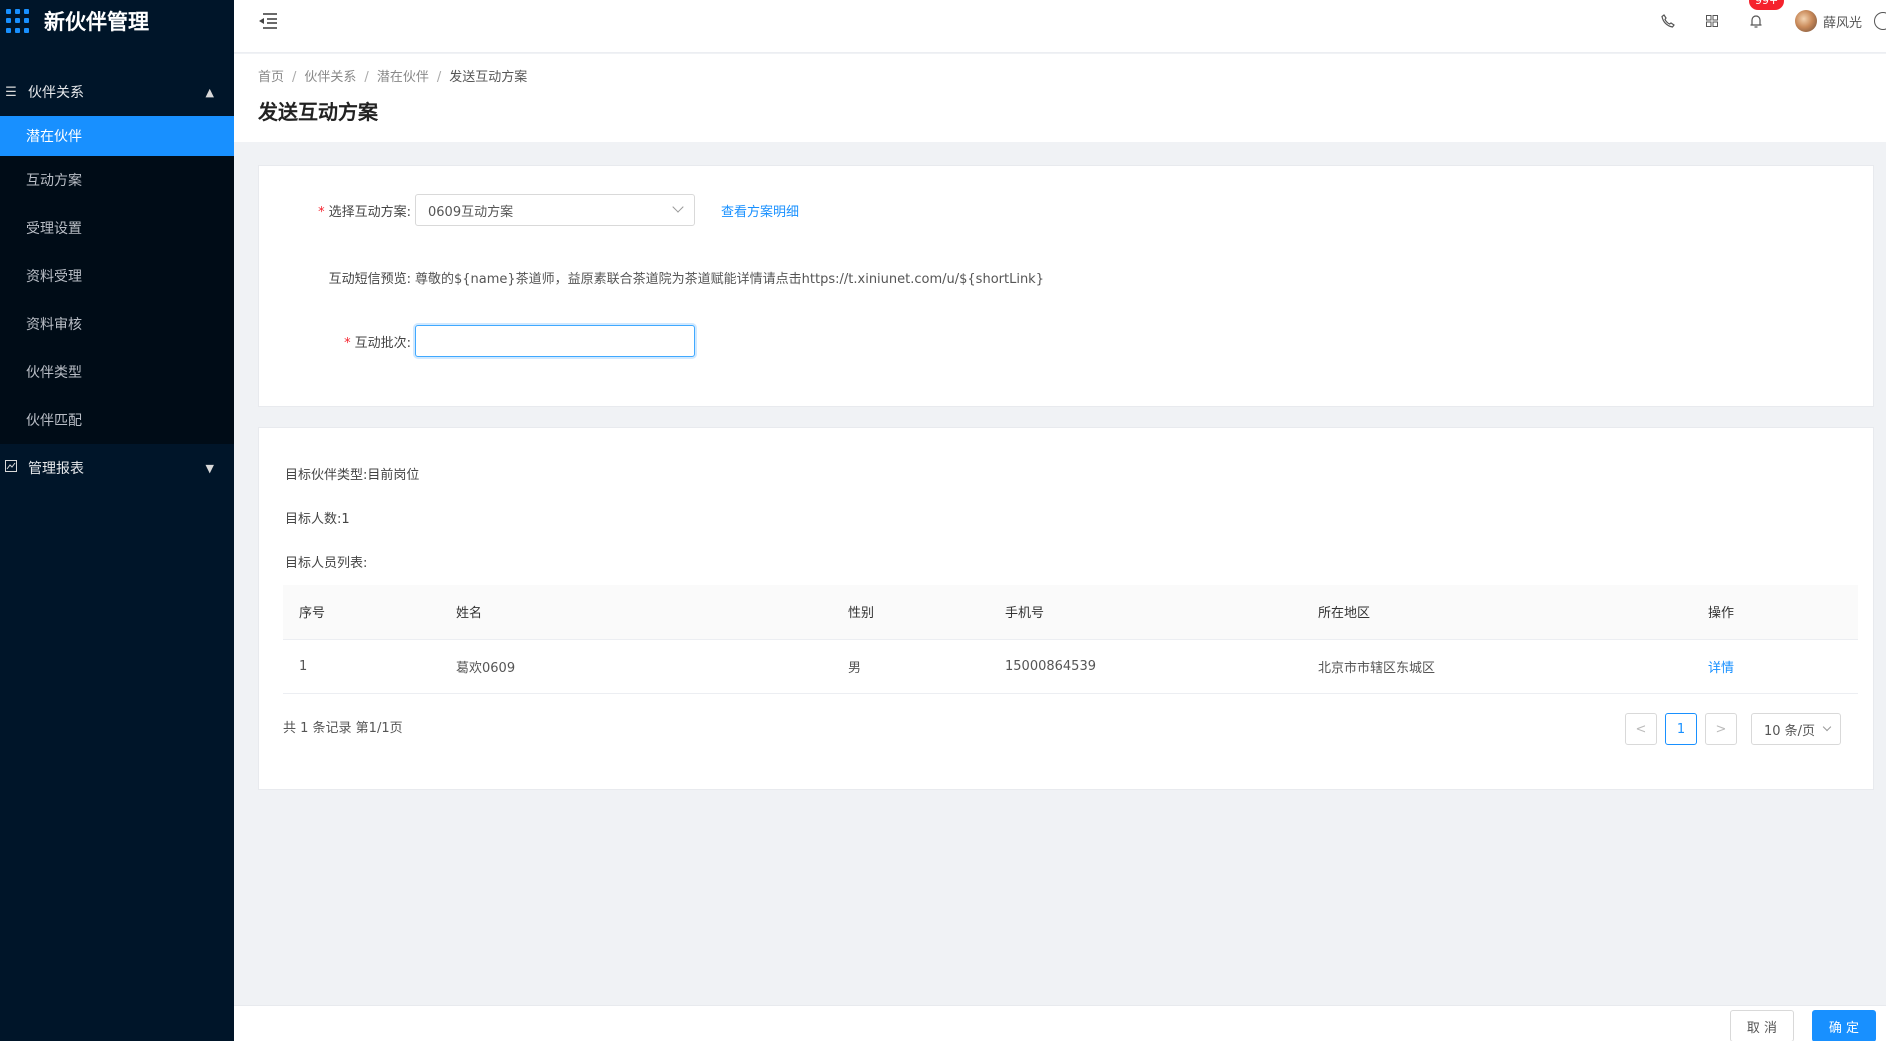 This screenshot has width=1886, height=1041. I want to click on chevron-up-icon: ▲, so click(209, 92).